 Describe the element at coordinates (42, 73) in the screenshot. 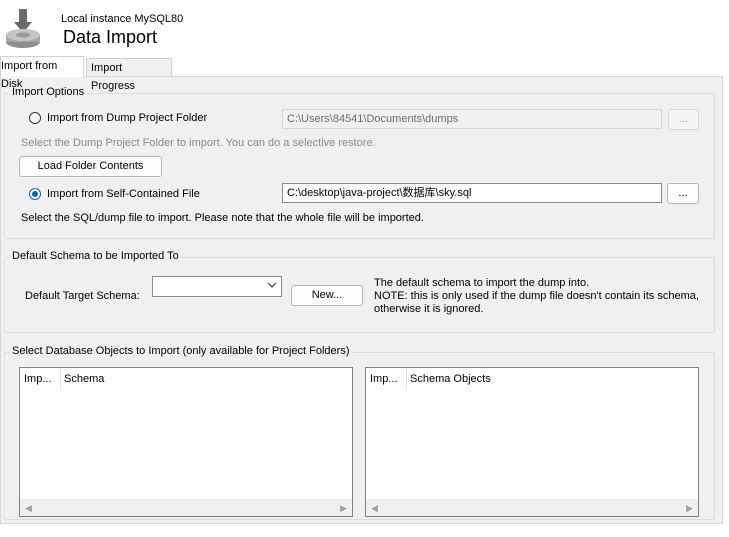

I see `tab-import-from-disk: Import from Disk` at that location.